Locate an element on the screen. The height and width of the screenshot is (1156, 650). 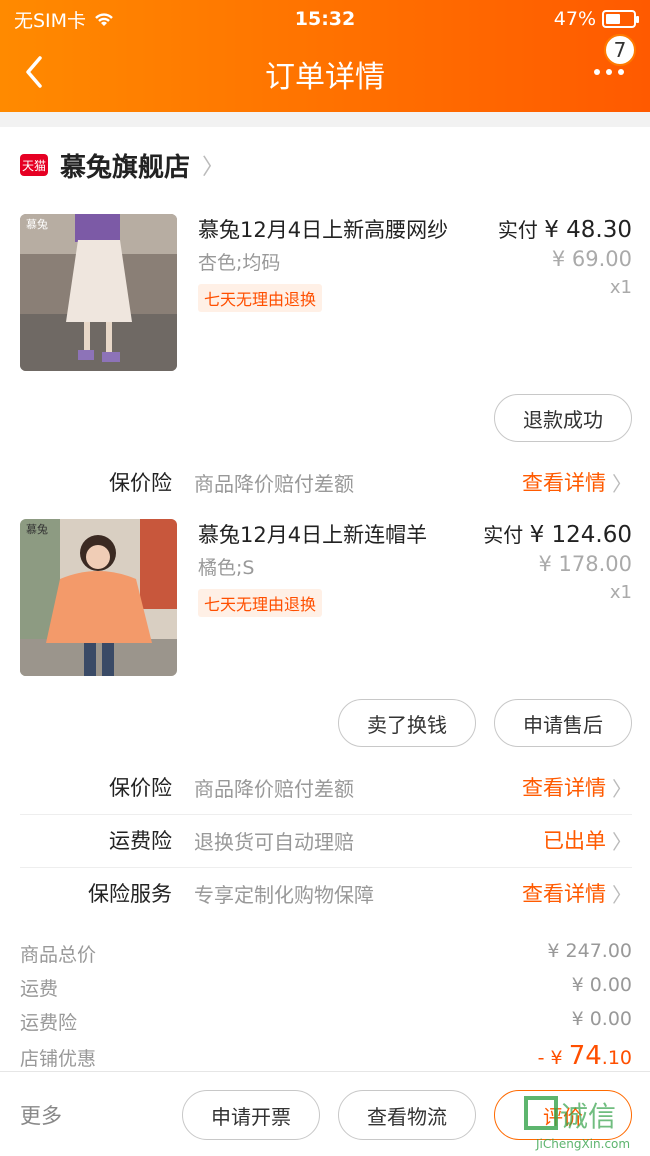
summary-value: ¥ 247.00 is located at coordinates (589, 951).